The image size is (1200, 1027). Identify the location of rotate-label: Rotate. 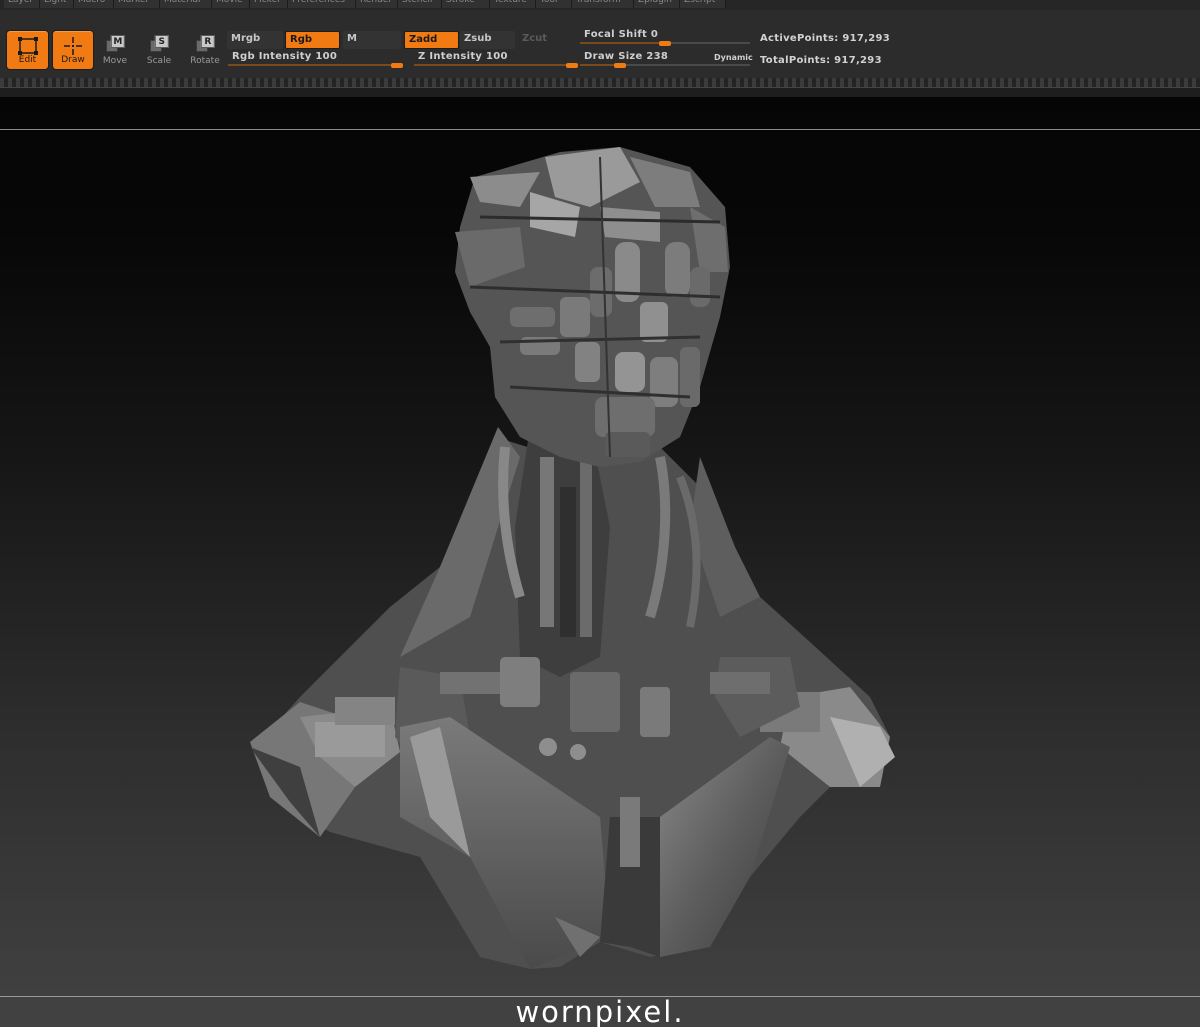
(205, 61).